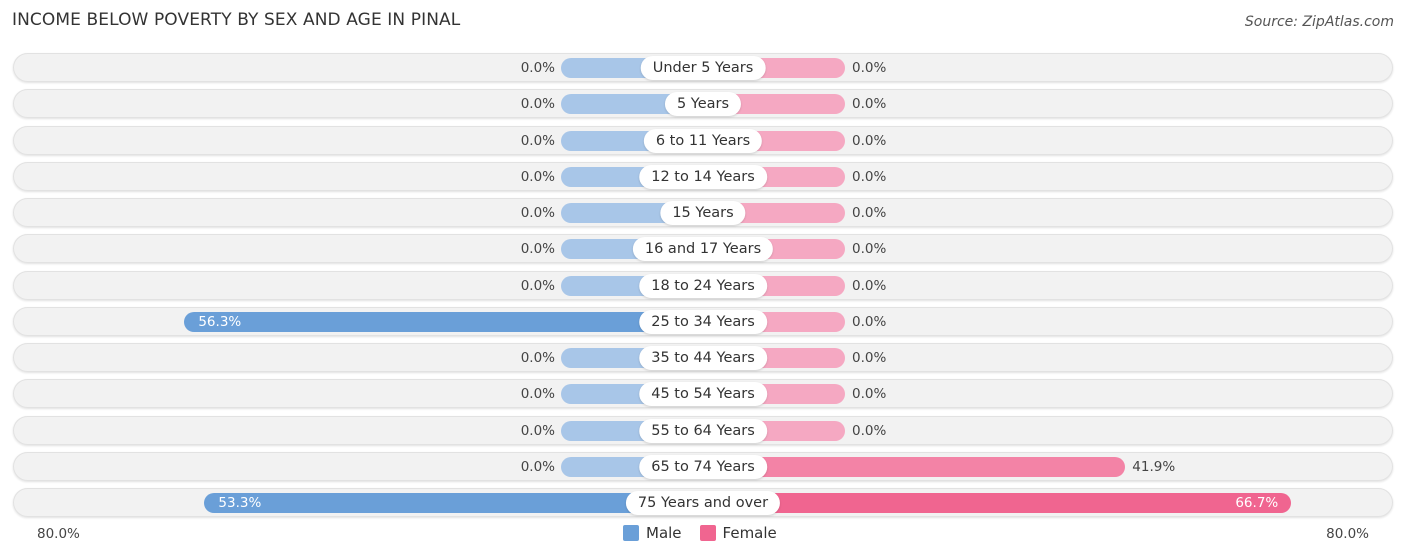 The width and height of the screenshot is (1406, 559). I want to click on legend-swatch-female, so click(707, 533).